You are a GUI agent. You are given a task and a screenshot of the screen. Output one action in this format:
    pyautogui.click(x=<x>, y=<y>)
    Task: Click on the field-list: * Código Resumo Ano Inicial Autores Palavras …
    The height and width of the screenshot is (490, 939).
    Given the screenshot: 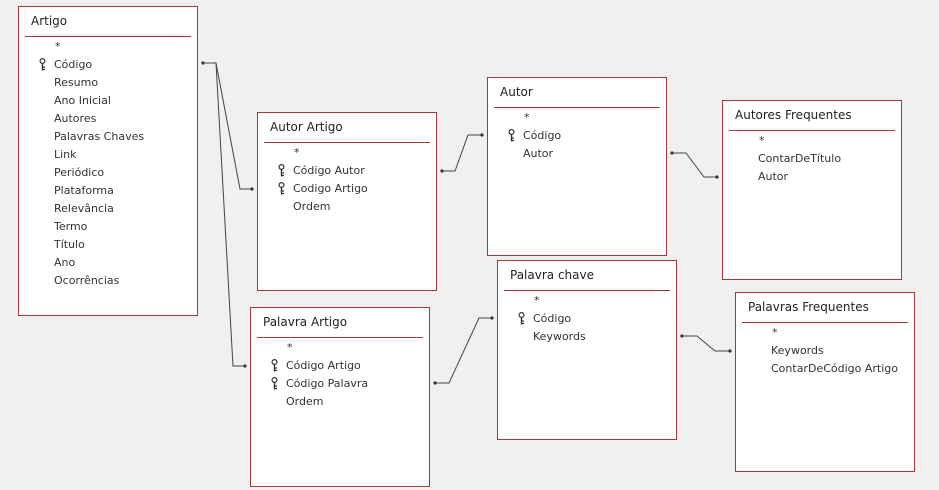 What is the action you would take?
    pyautogui.click(x=108, y=164)
    